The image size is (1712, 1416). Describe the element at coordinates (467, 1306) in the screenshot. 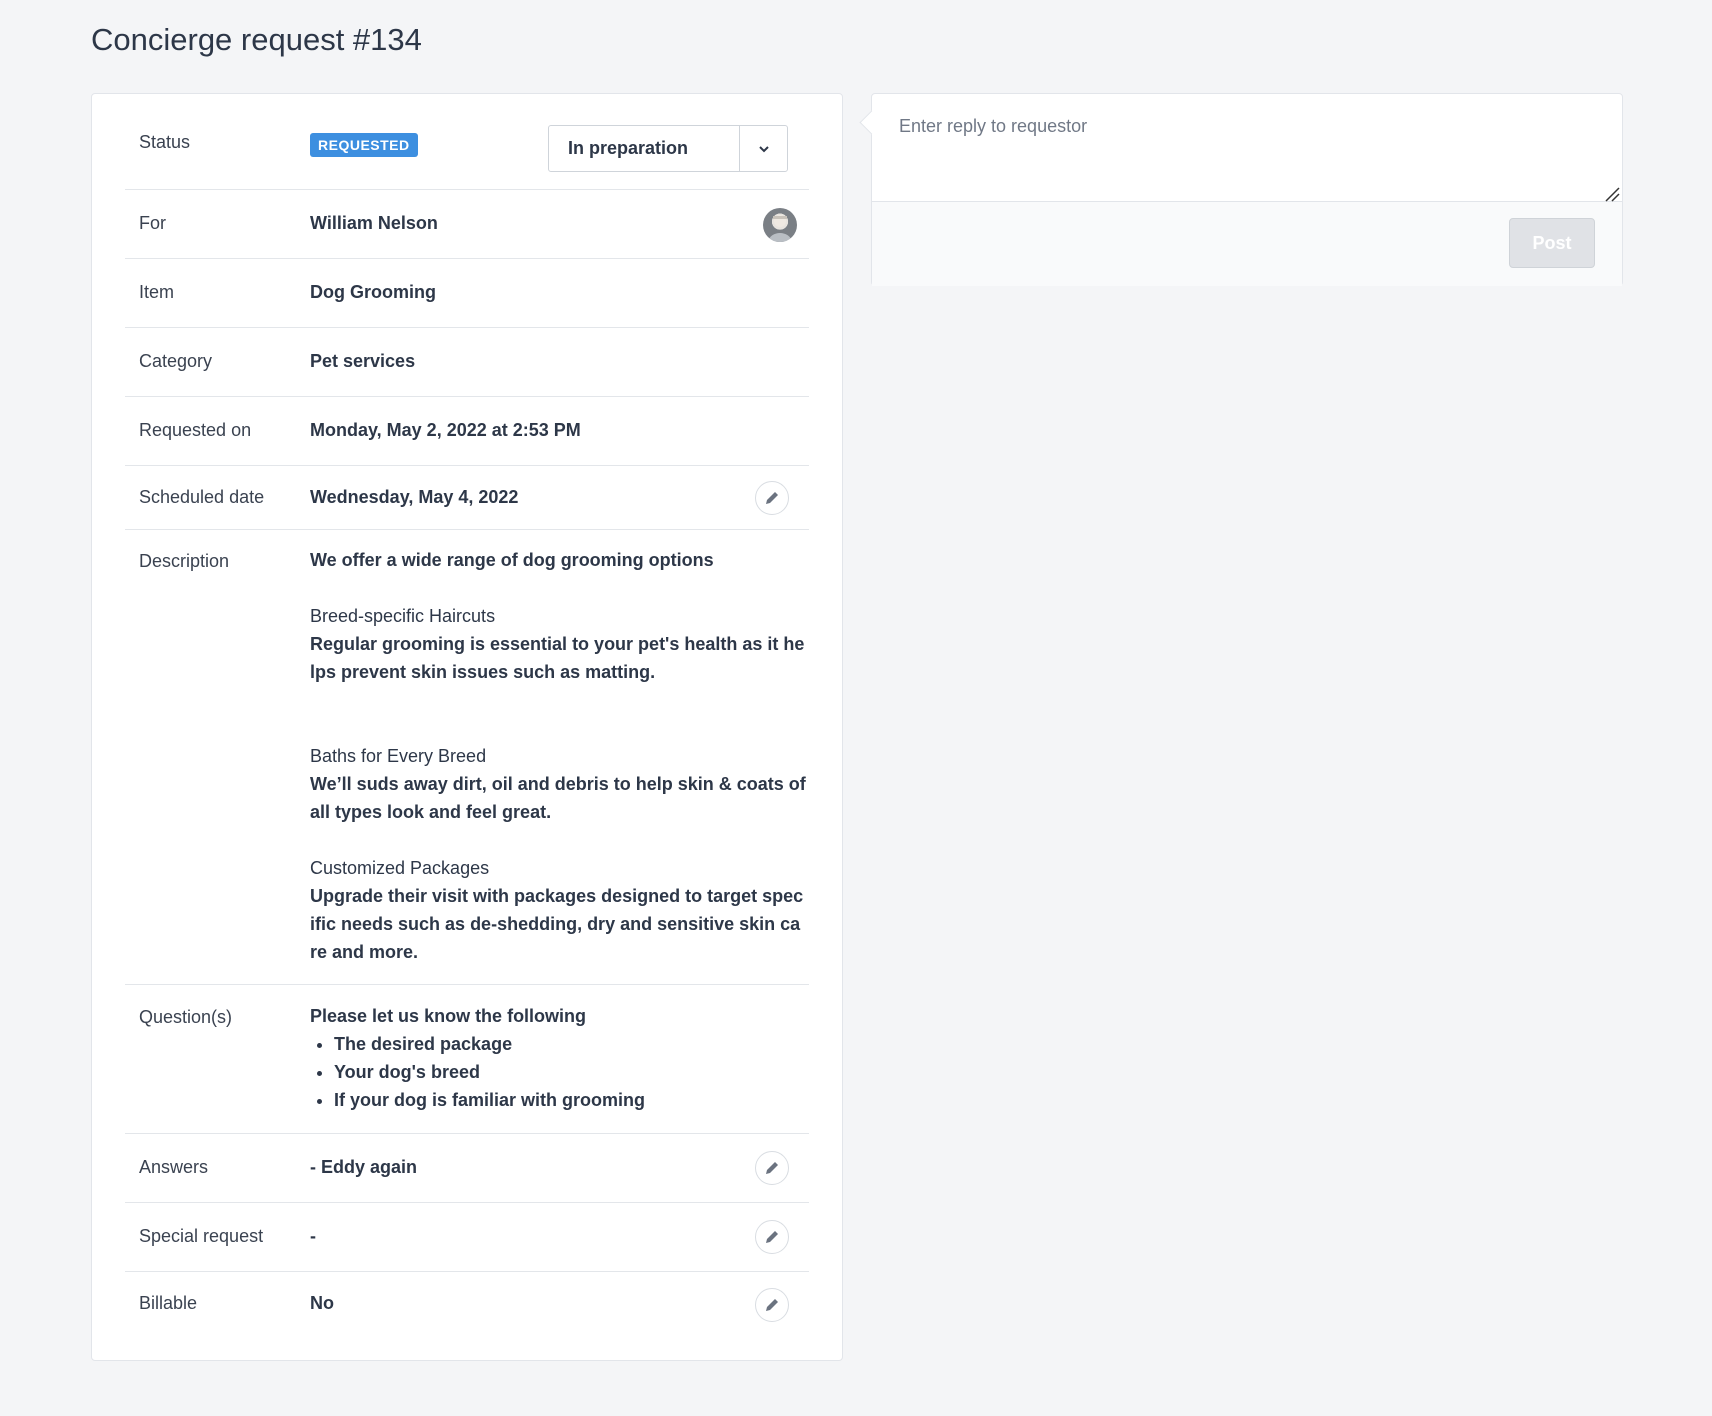

I see `billable-row: Billable No` at that location.